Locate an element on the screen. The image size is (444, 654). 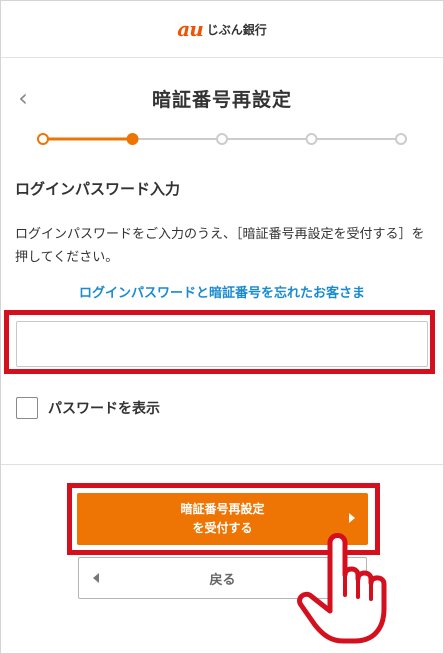
show-password-label: パスワードを表示 is located at coordinates (104, 409).